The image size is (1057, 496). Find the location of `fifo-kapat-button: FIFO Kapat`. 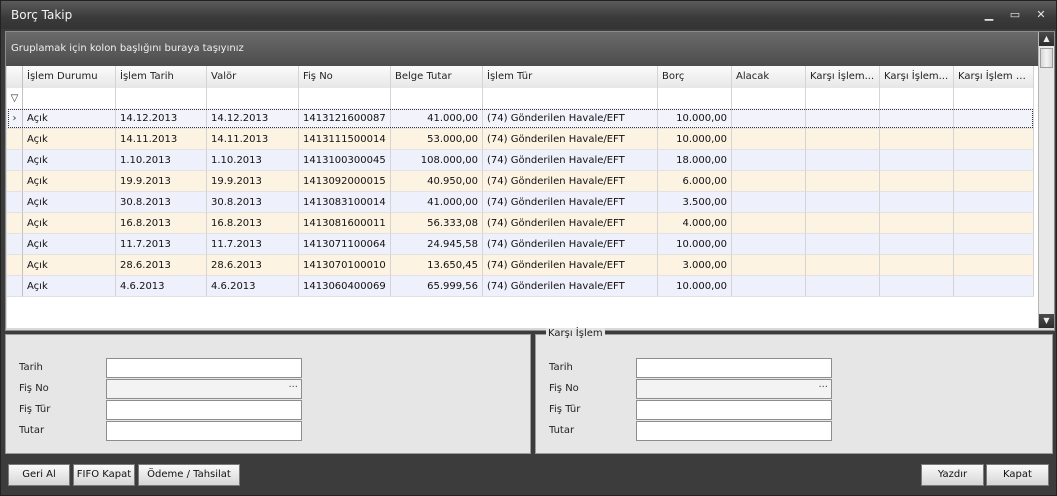

fifo-kapat-button: FIFO Kapat is located at coordinates (104, 475).